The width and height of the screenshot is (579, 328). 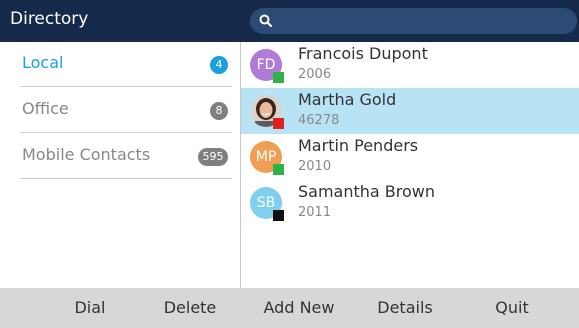 I want to click on contact-row: FD Francois Dupont 2006, so click(x=410, y=65).